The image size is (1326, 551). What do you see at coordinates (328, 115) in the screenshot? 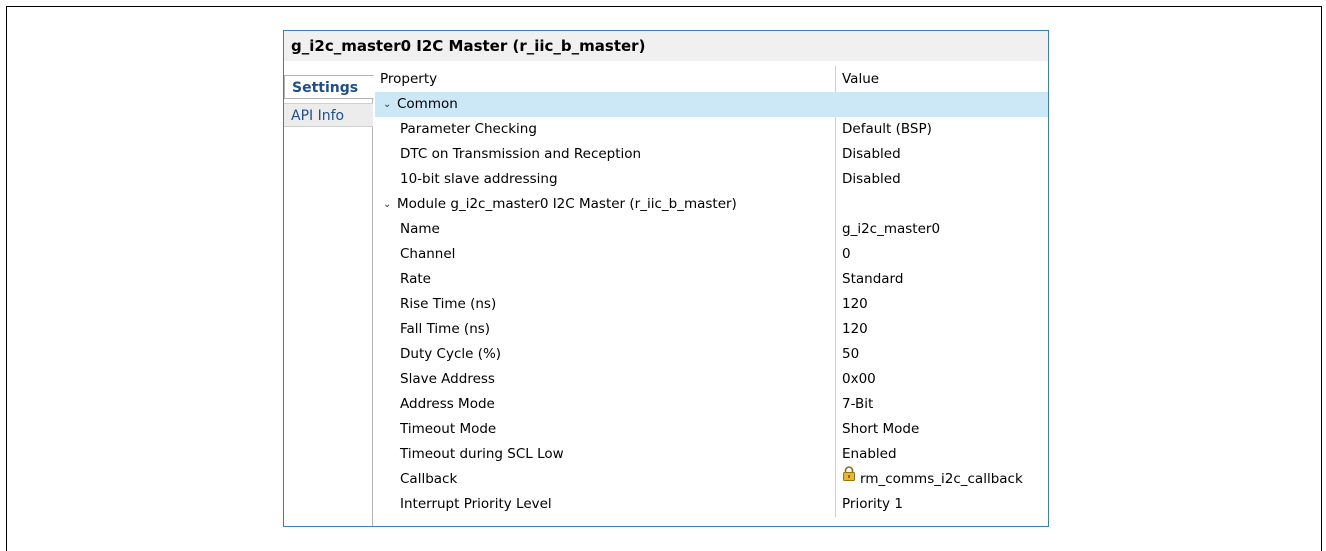
I see `tab-api-info: API Info` at bounding box center [328, 115].